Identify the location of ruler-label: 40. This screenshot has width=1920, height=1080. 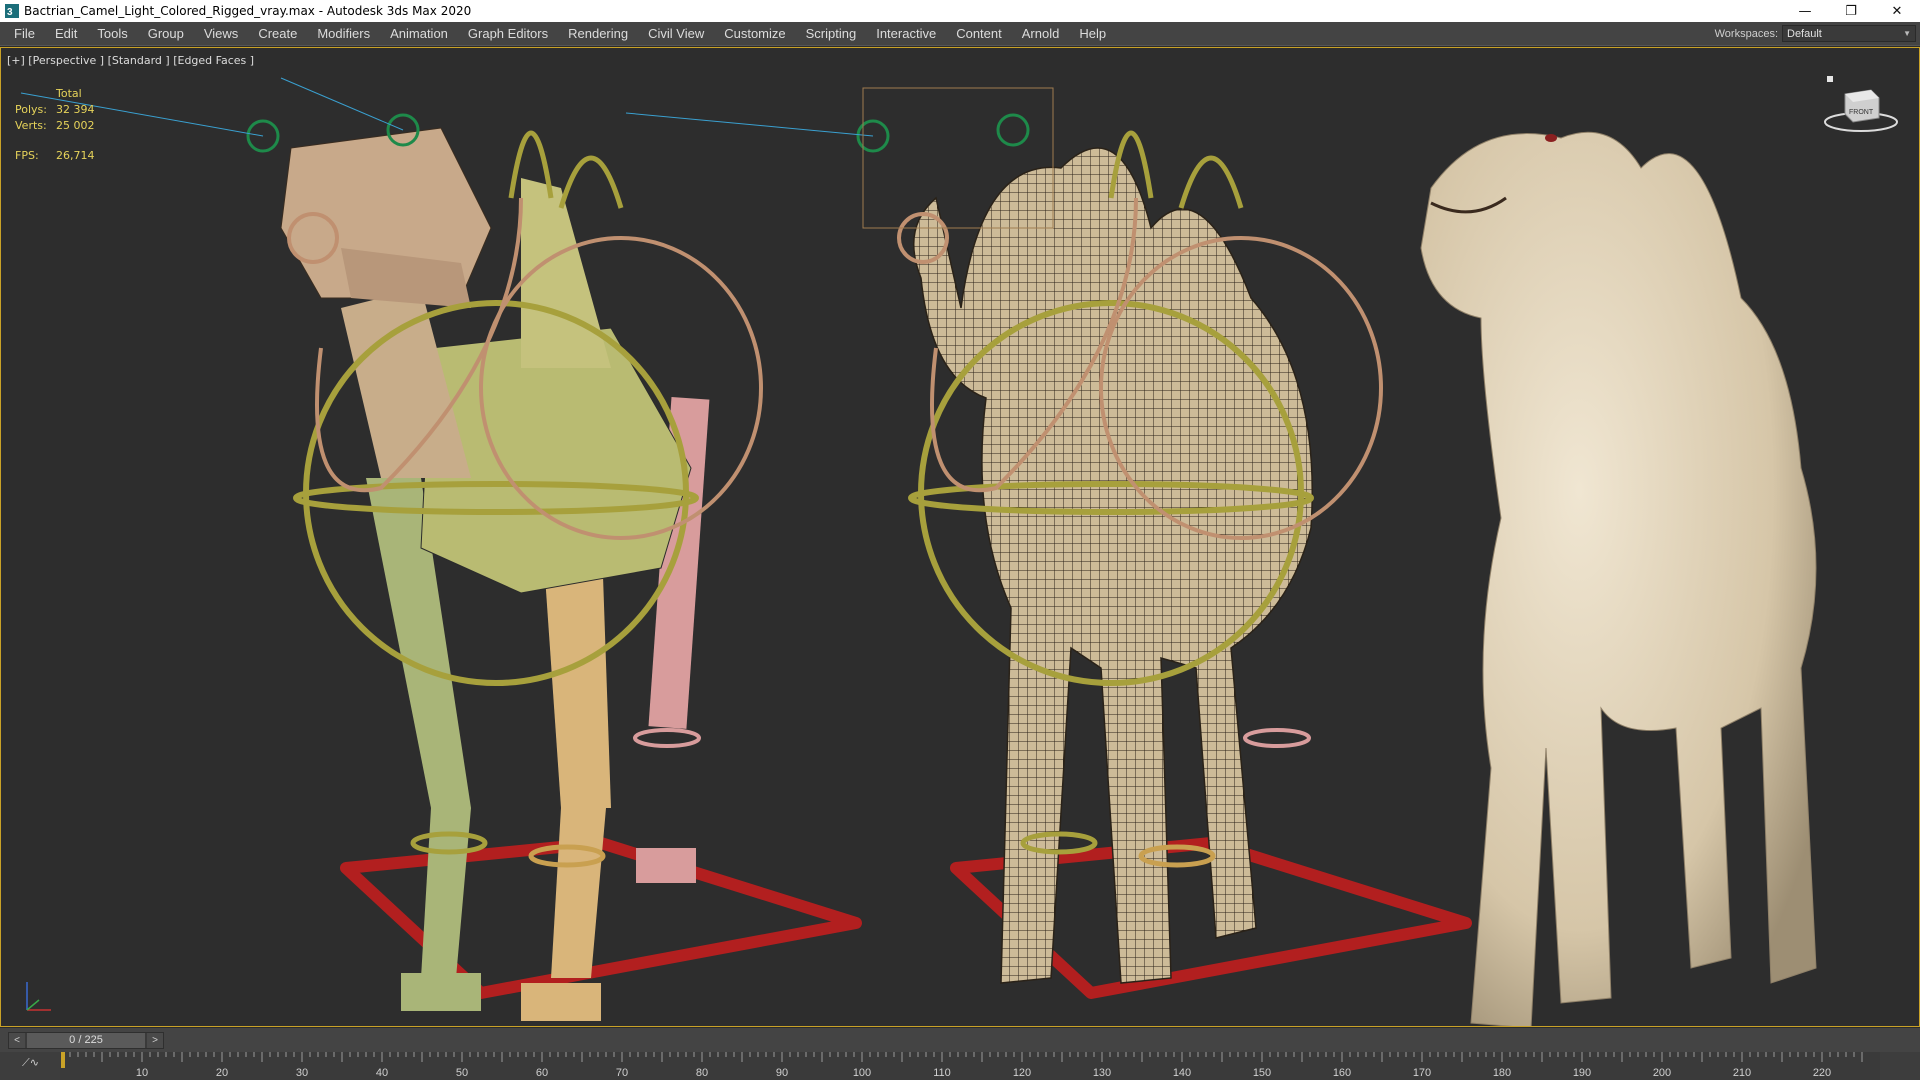
(382, 1073).